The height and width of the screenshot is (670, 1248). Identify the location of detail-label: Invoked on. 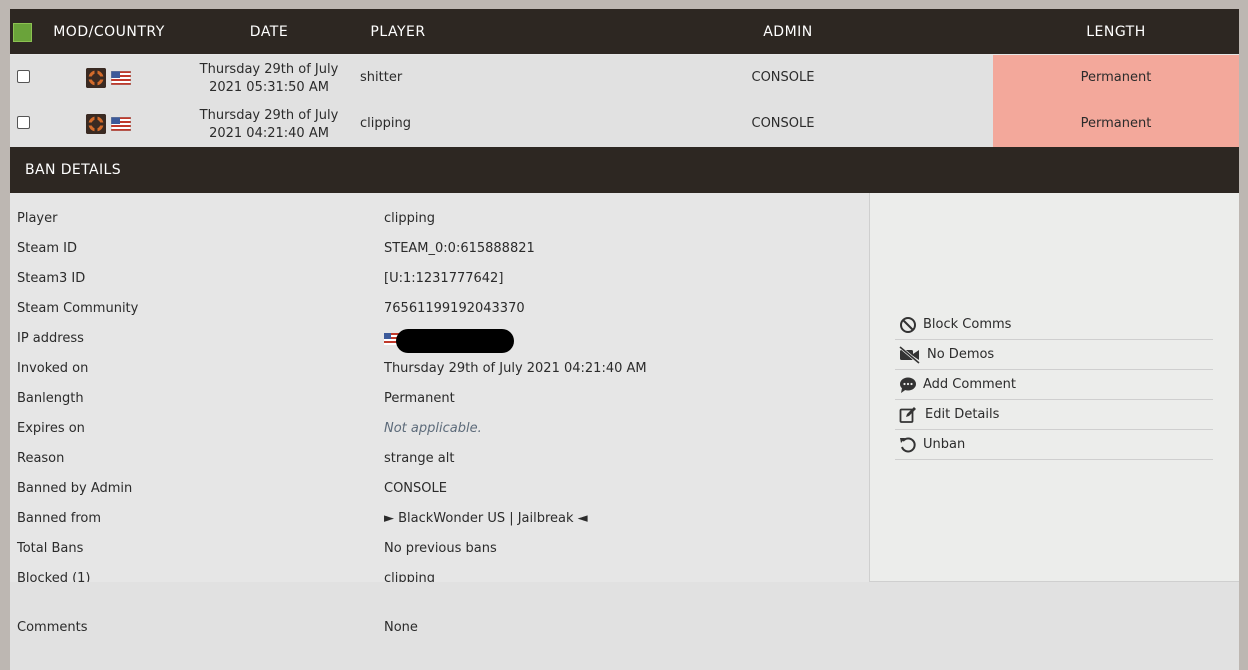
(53, 368).